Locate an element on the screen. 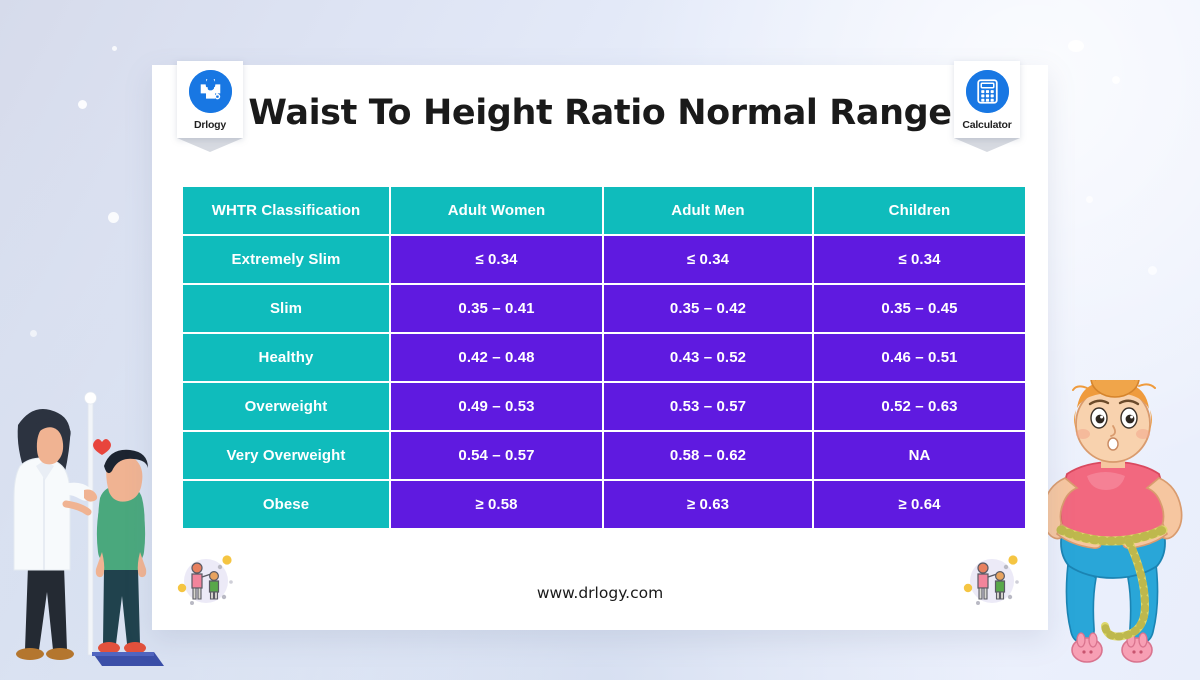  cell-adult-women: ≥ 0.58 is located at coordinates (496, 504).